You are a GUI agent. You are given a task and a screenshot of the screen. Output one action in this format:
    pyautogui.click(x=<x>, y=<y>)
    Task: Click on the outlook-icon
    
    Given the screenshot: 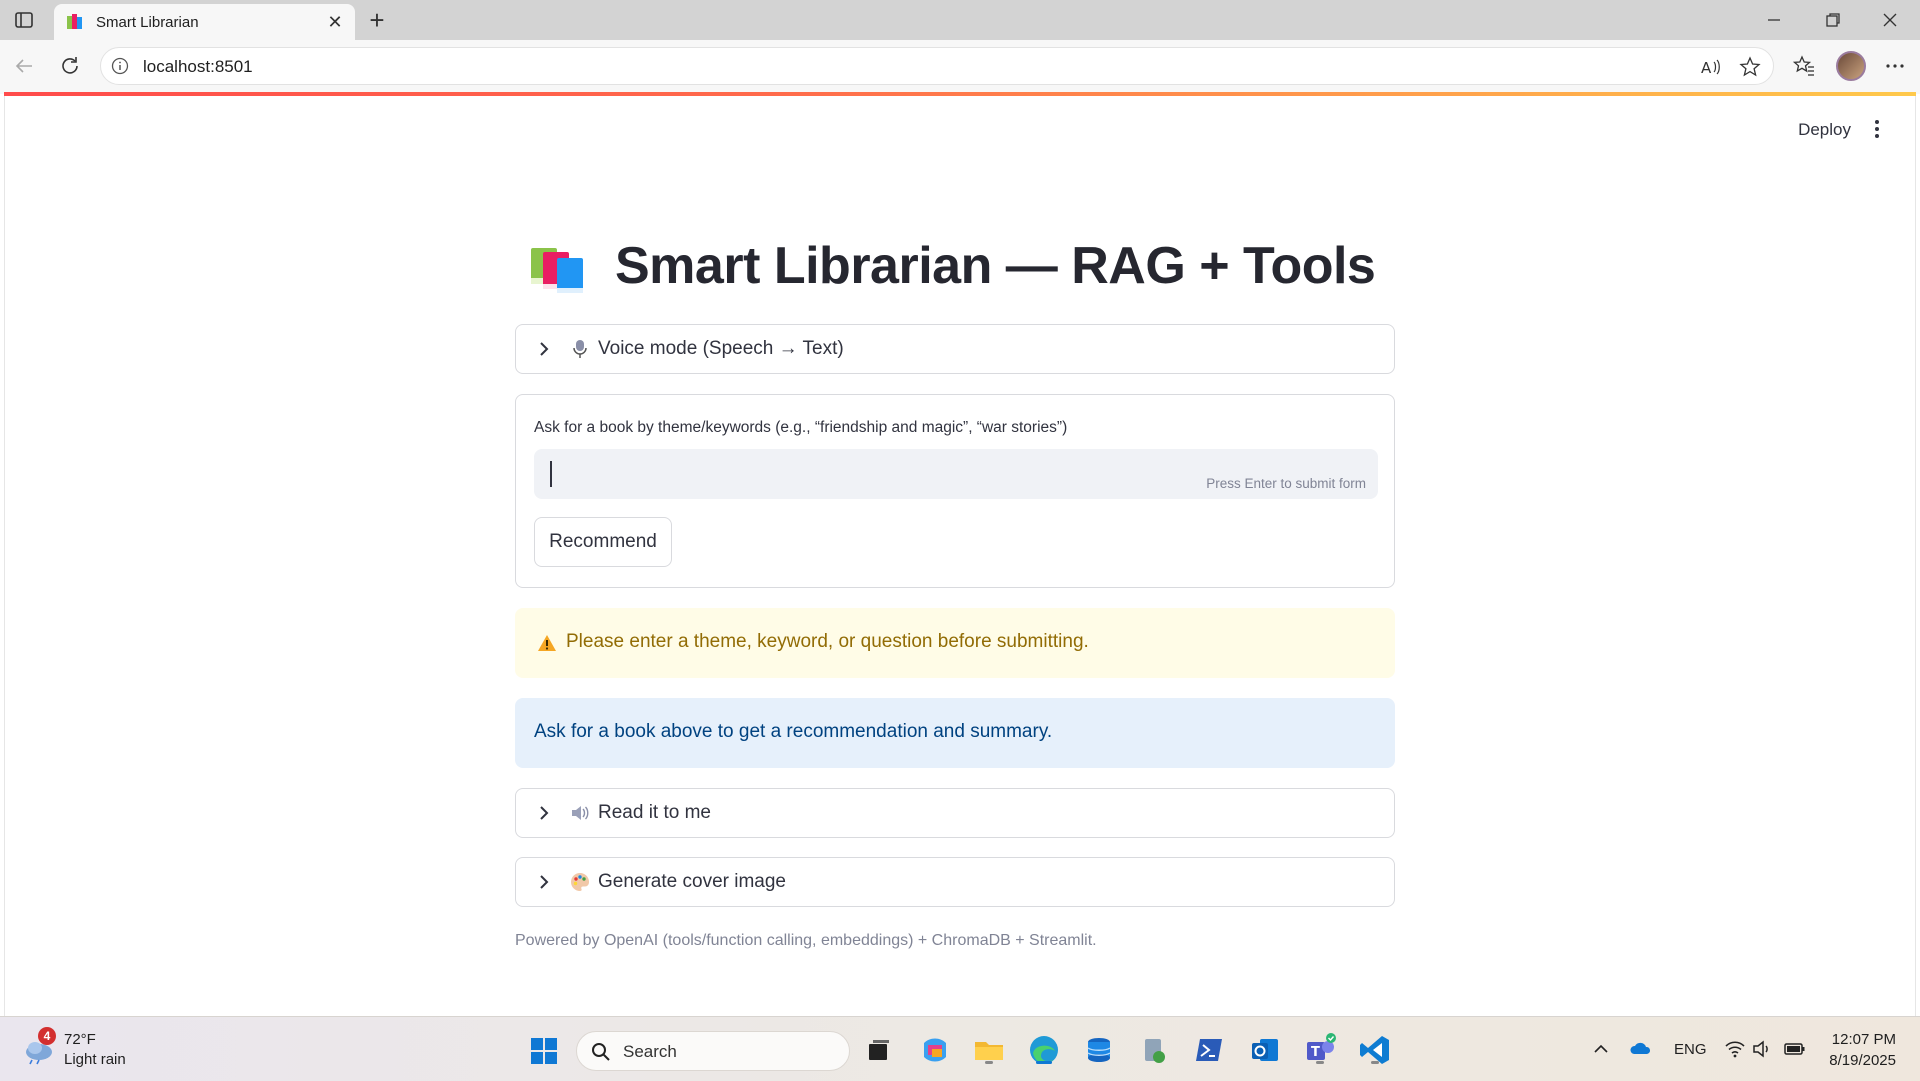 What is the action you would take?
    pyautogui.click(x=1265, y=1050)
    